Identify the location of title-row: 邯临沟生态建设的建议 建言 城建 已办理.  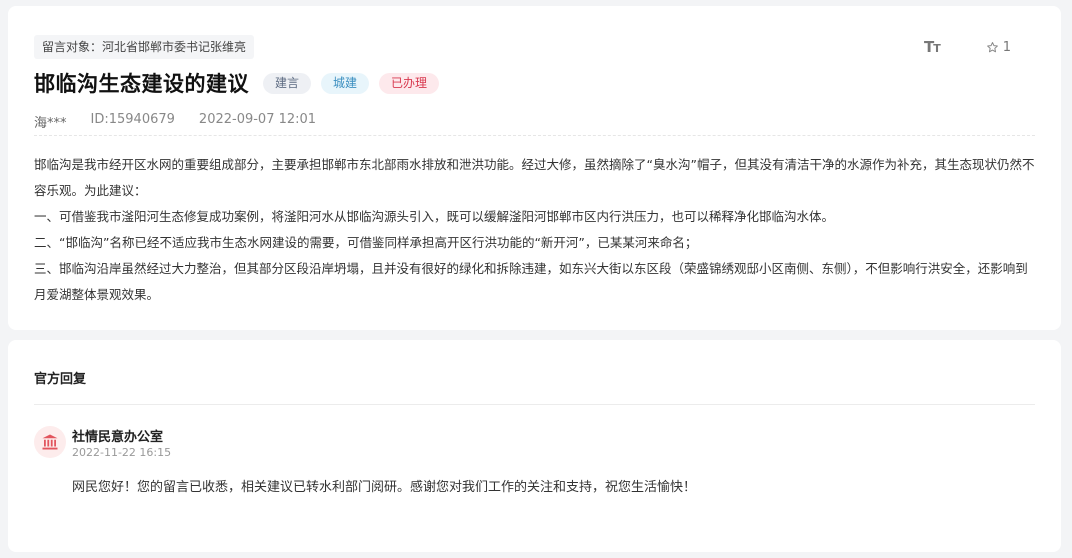
(241, 83).